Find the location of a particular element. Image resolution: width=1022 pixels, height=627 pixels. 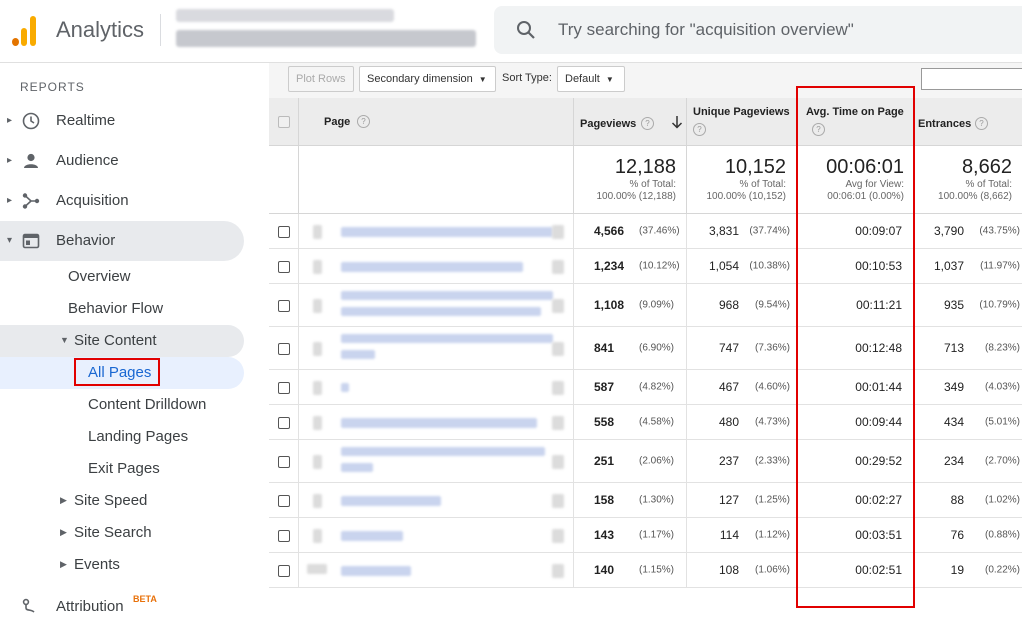

sort-type-value: Default is located at coordinates (582, 79).